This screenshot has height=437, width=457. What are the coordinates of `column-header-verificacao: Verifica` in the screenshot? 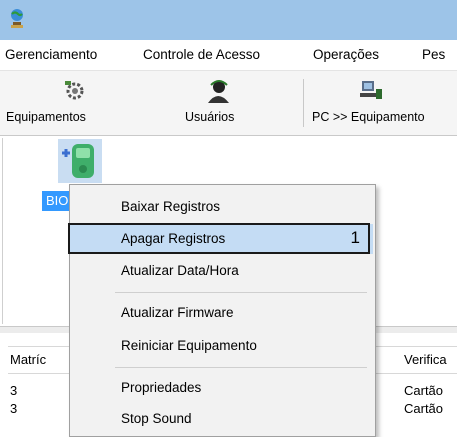 It's located at (425, 359).